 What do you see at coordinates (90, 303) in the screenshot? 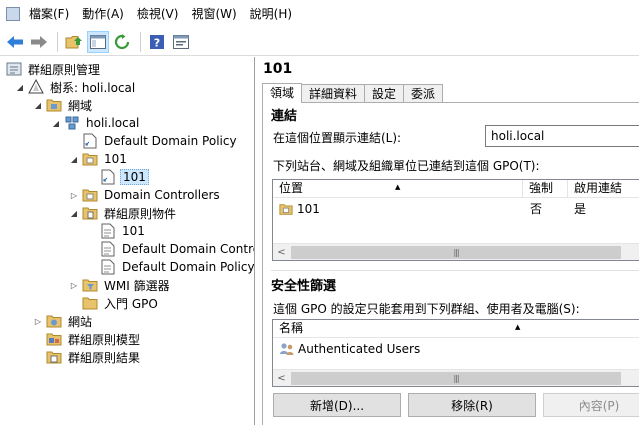
I see `starter-gpo-folder-icon` at bounding box center [90, 303].